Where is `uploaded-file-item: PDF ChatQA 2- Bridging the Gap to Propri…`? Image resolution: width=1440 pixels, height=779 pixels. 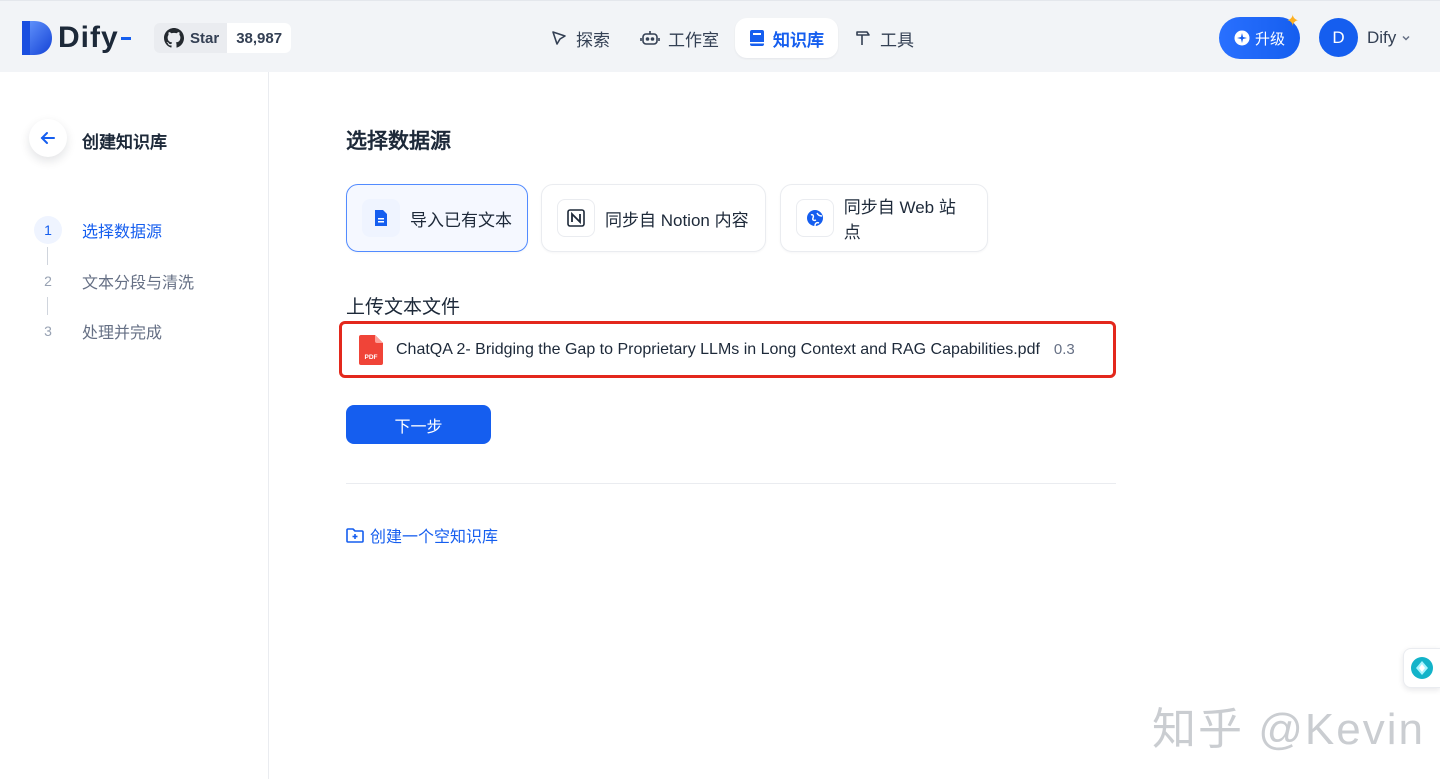 uploaded-file-item: PDF ChatQA 2- Bridging the Gap to Propri… is located at coordinates (727, 349).